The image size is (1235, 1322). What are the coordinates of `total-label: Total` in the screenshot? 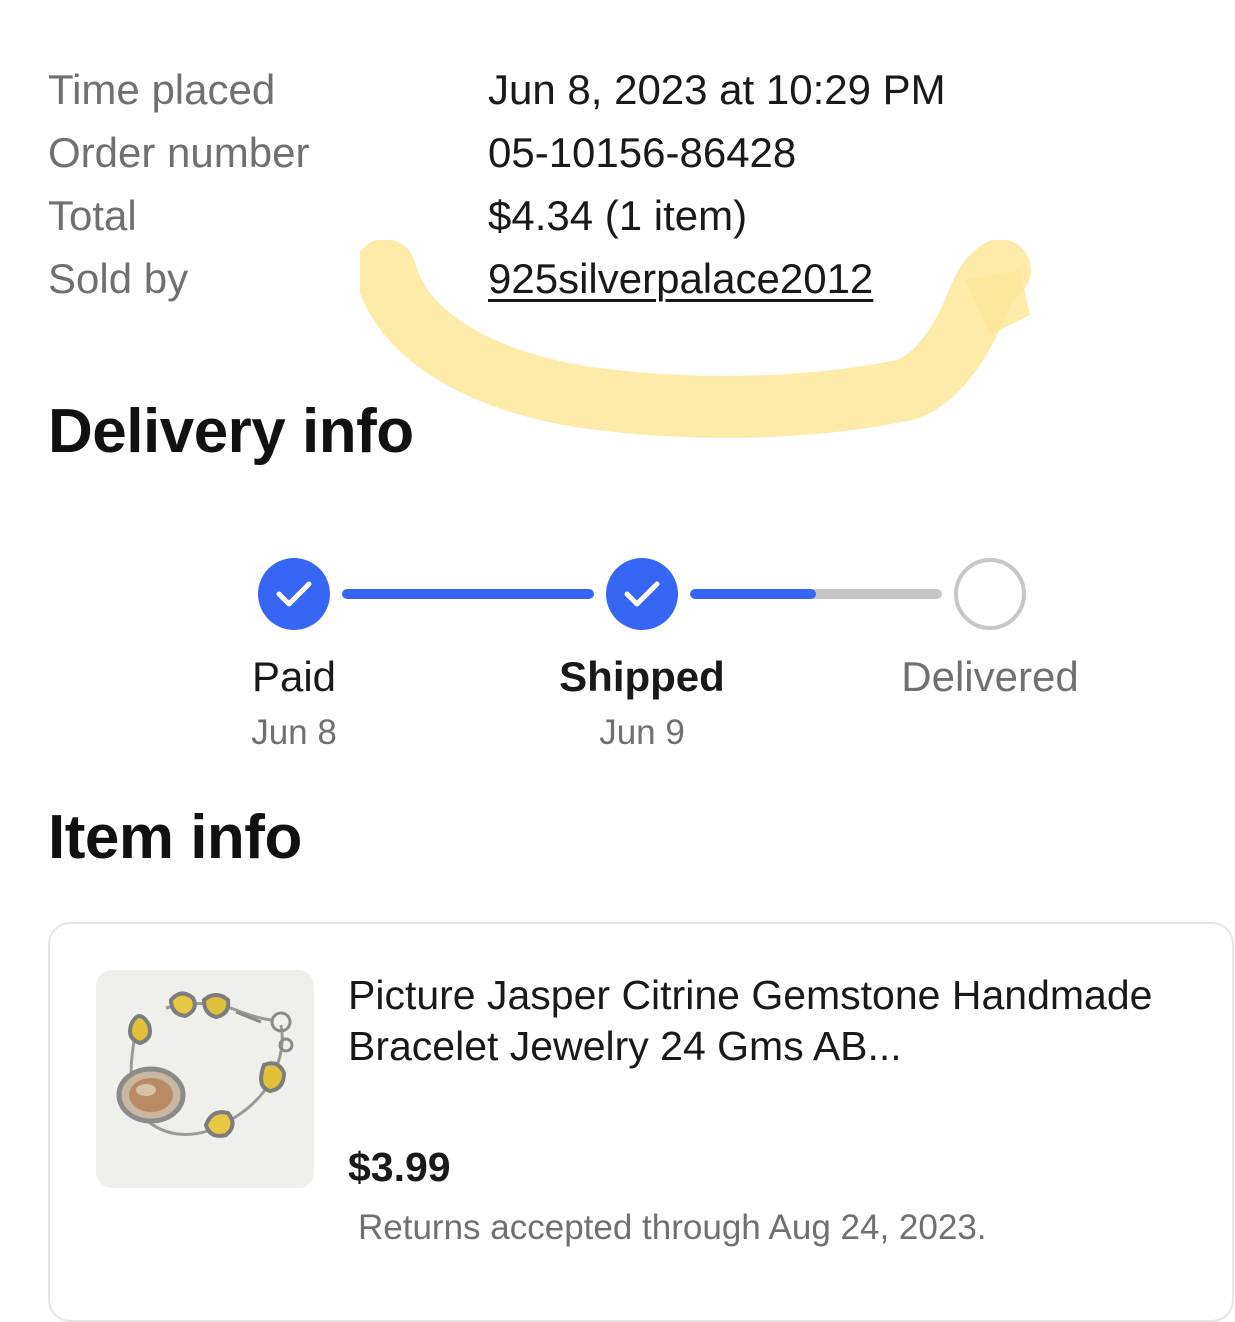 It's located at (92, 215).